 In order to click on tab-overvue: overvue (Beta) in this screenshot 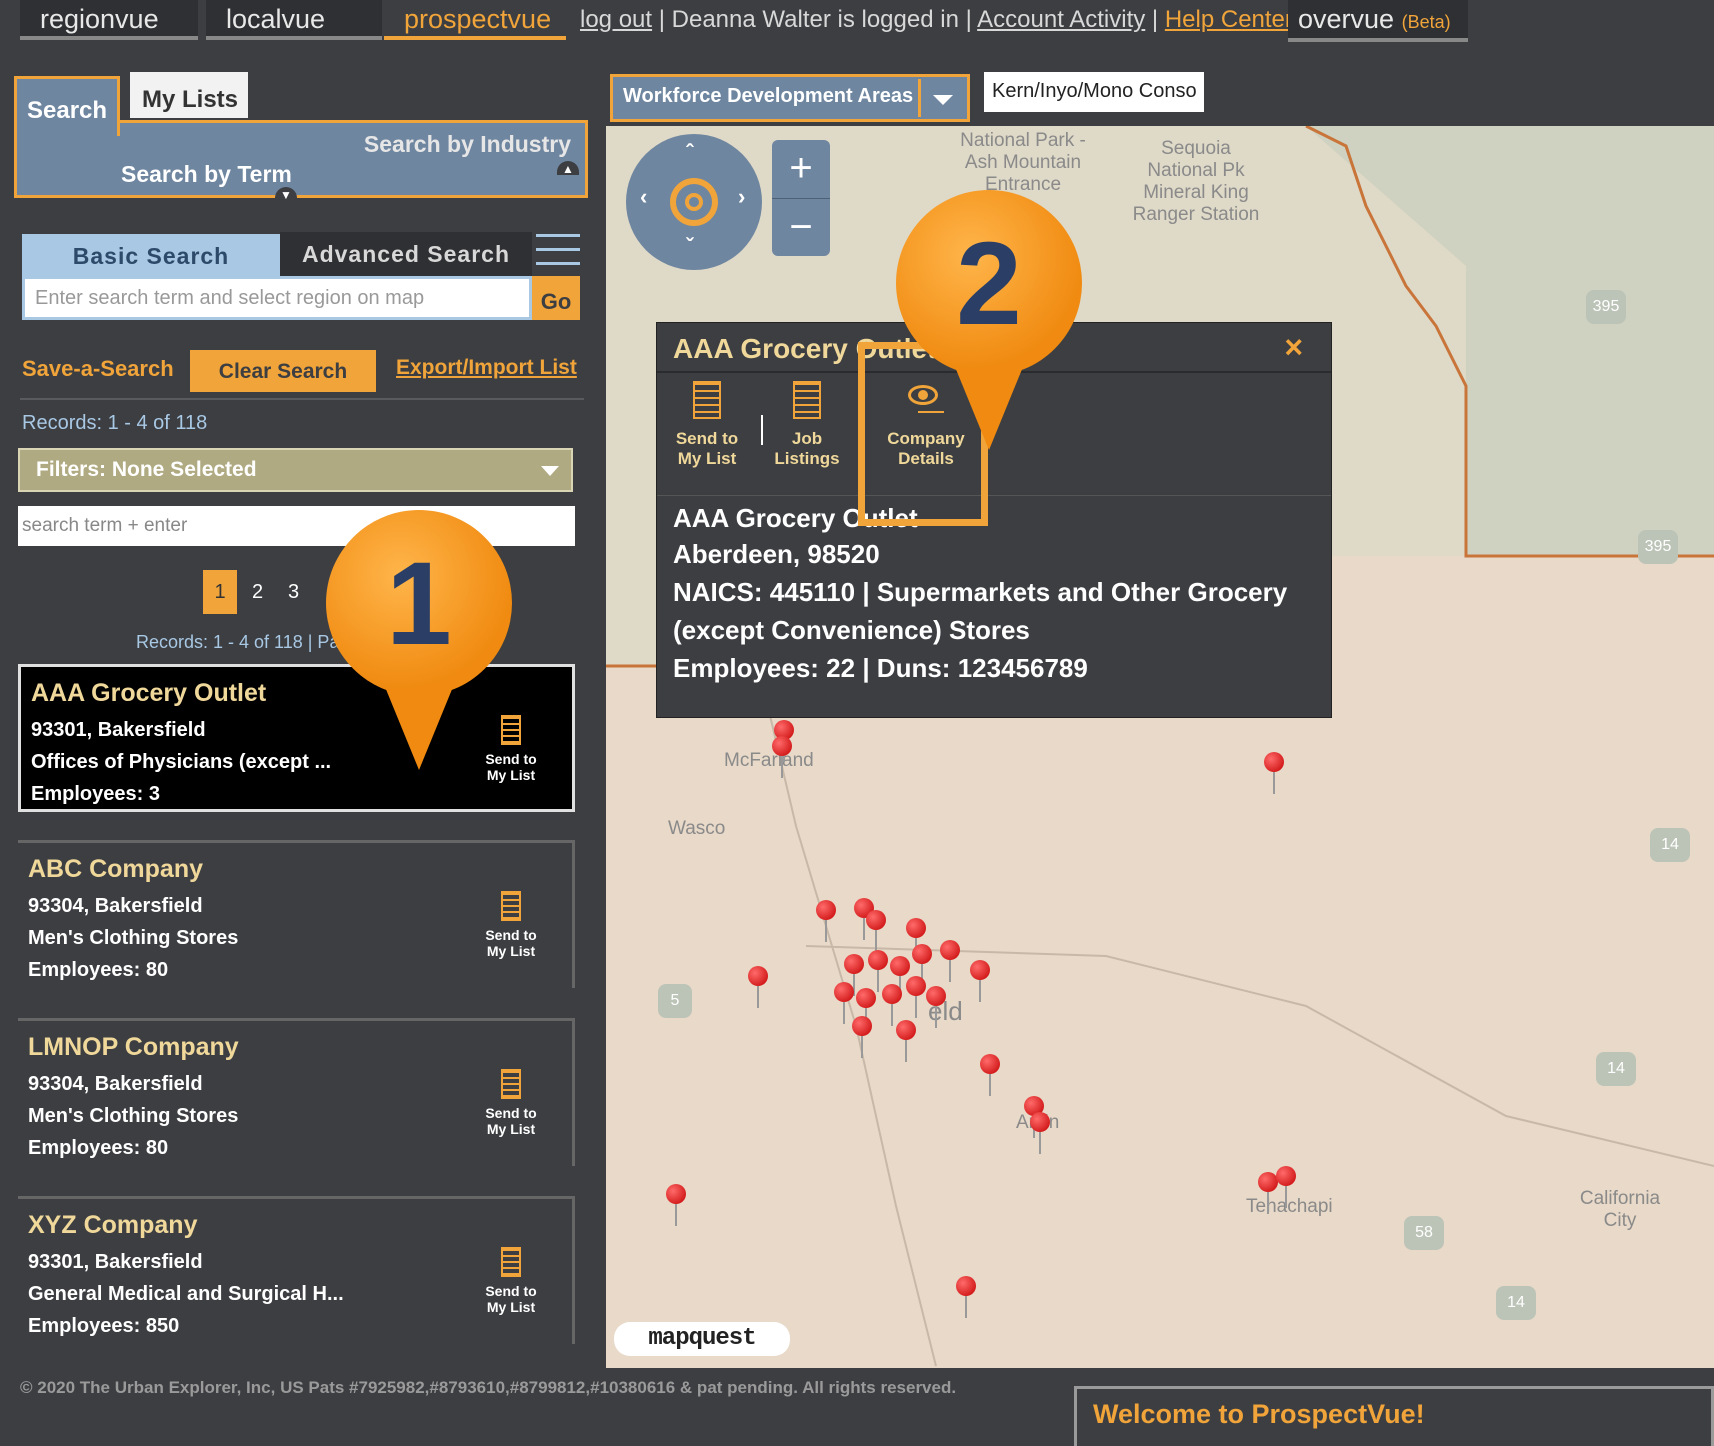, I will do `click(1378, 21)`.